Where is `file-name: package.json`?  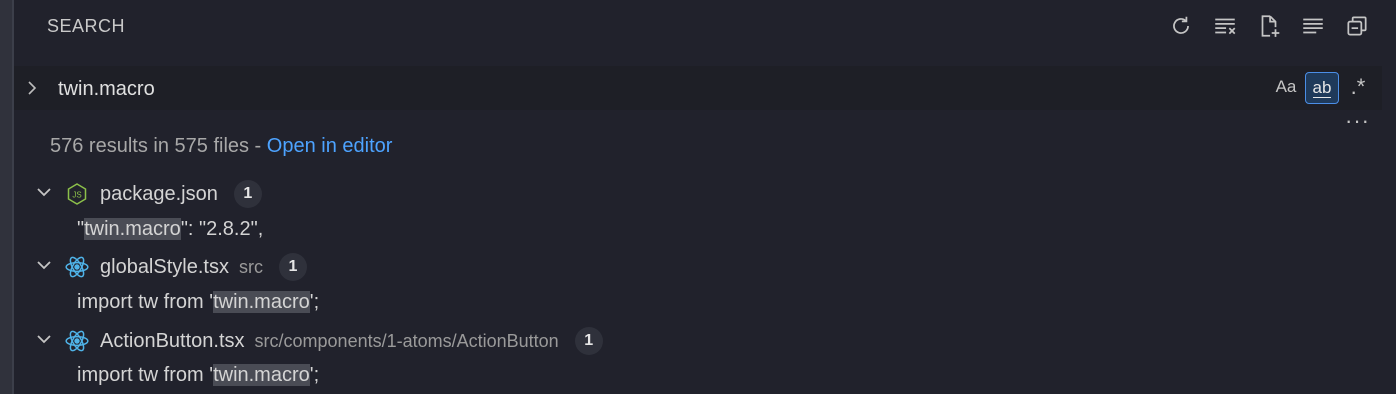 file-name: package.json is located at coordinates (159, 193).